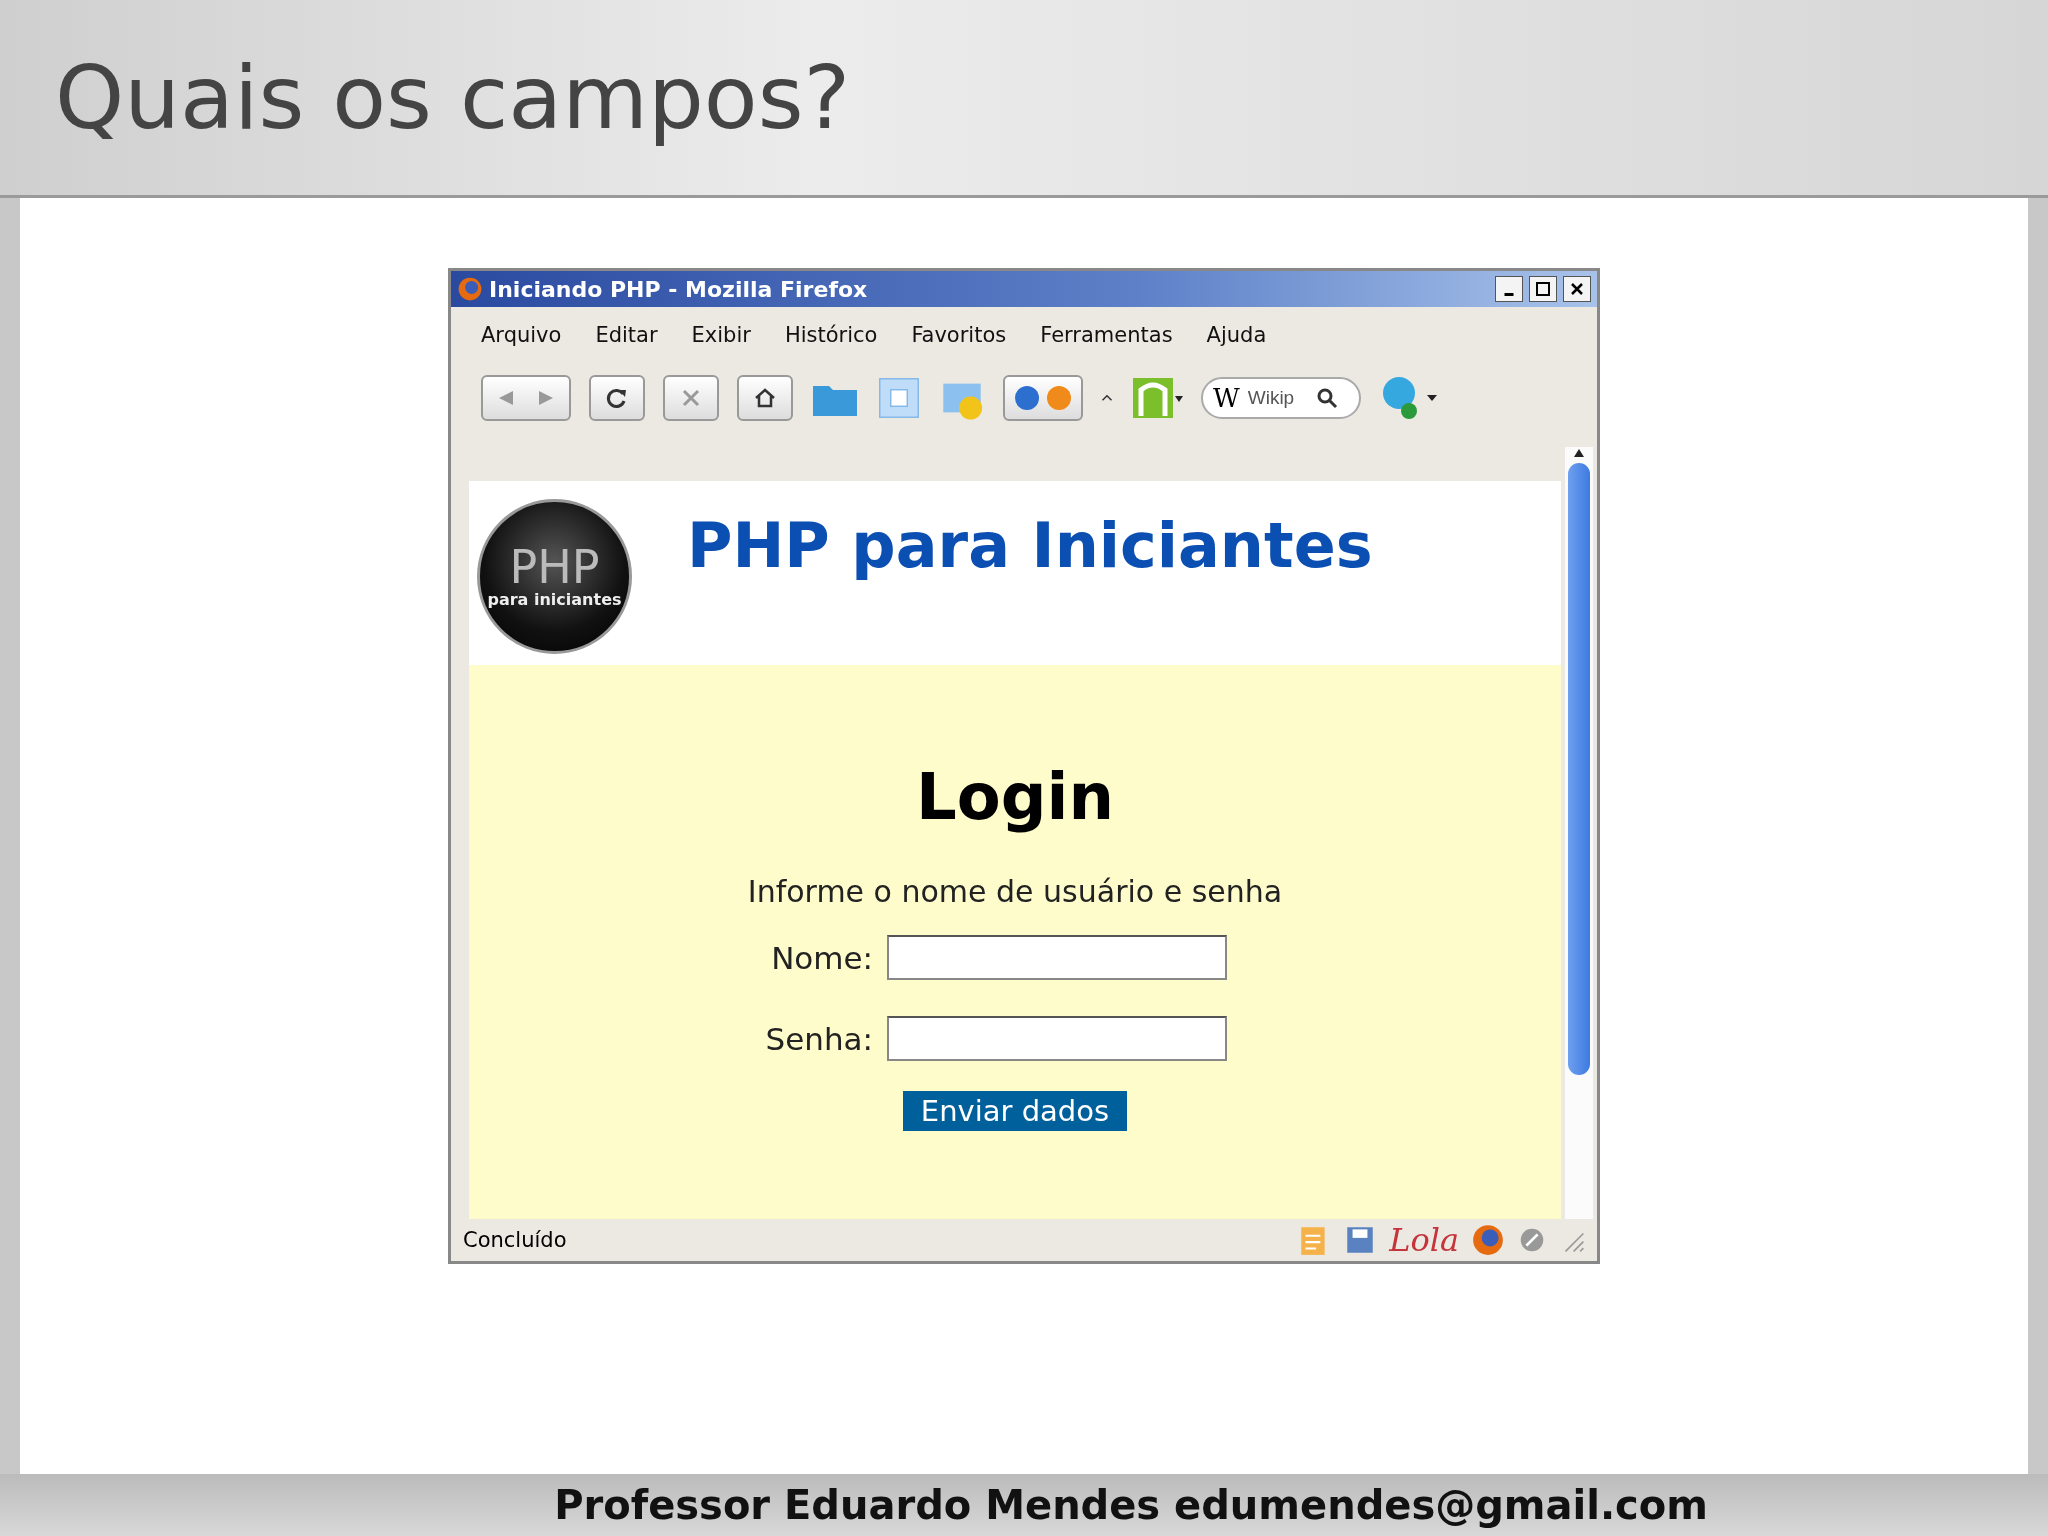  I want to click on maximize-icon, so click(1543, 289).